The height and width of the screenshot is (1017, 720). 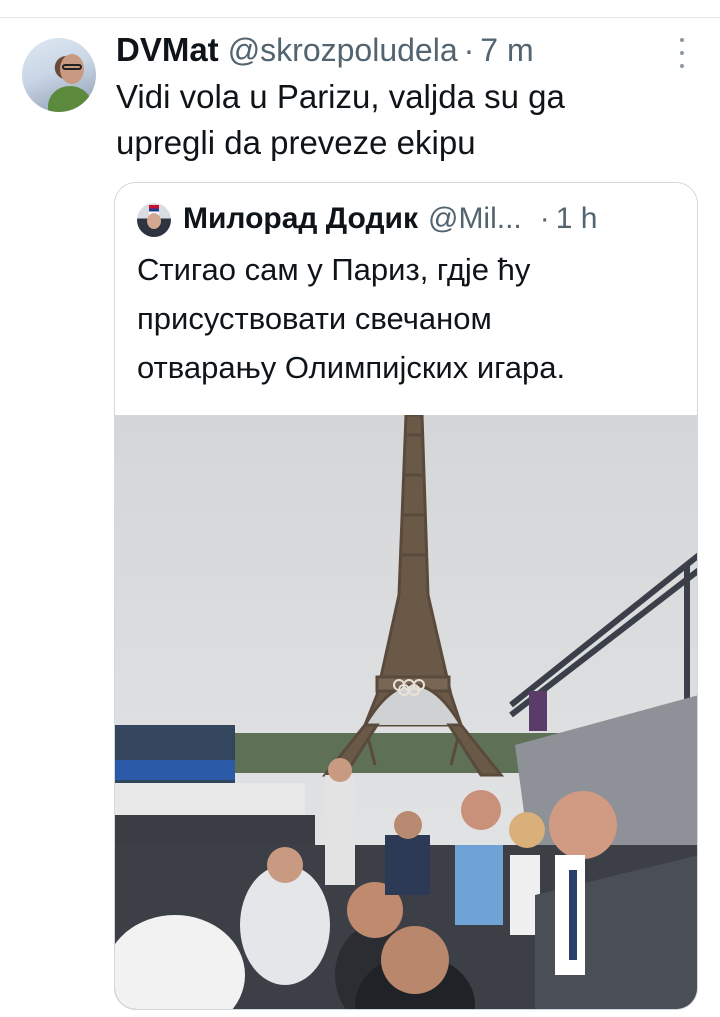 I want to click on quoted-tweet-timestamp: 1 h, so click(x=577, y=219).